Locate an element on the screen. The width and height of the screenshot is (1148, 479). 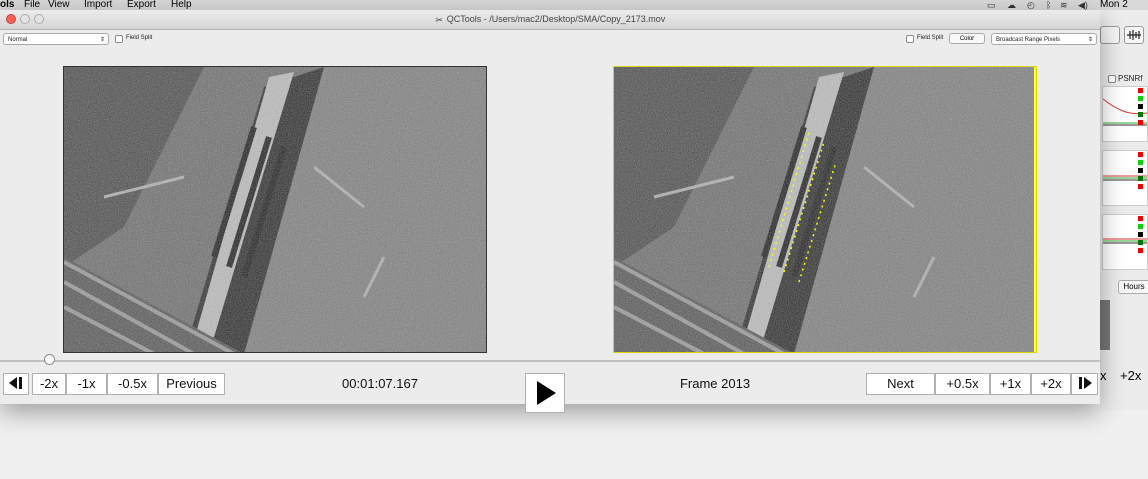
right-filter-select: Broadcast Range Pixels ⇕ is located at coordinates (1044, 39).